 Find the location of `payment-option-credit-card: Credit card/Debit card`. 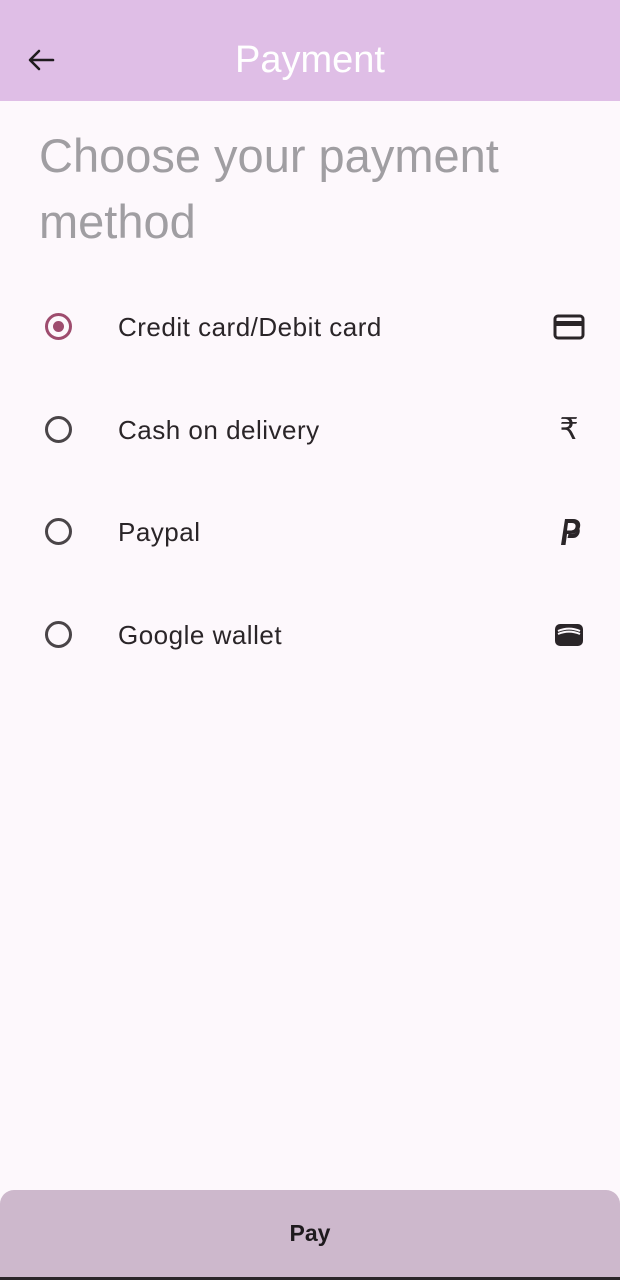

payment-option-credit-card: Credit card/Debit card is located at coordinates (310, 326).